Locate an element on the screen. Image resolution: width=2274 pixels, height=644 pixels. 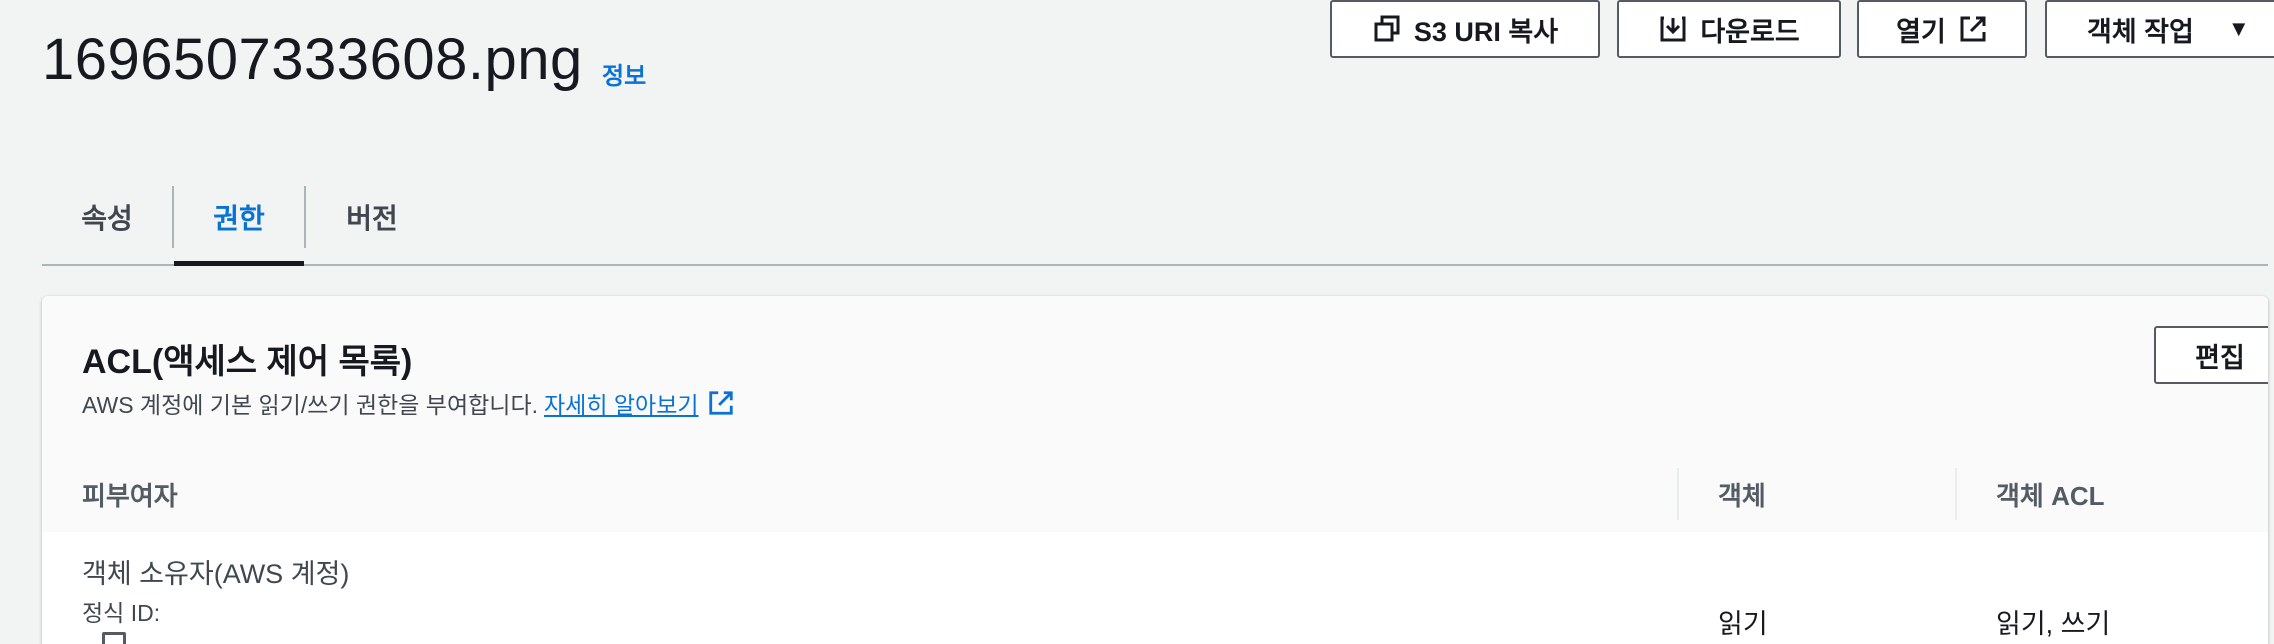
acl-table-header: 피부여자 객체 객체 ACL is located at coordinates (1155, 494).